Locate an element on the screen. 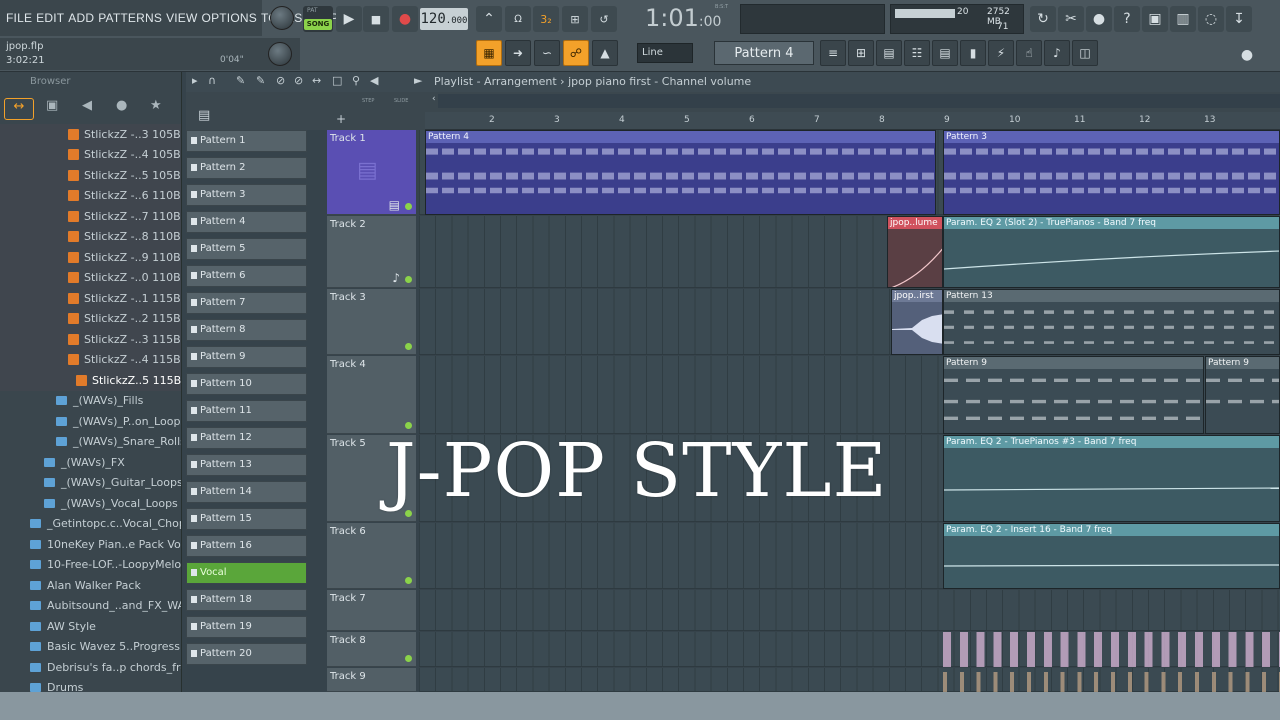 The width and height of the screenshot is (1280, 720). browser-file: StlickzZ..5 115BPM is located at coordinates (90, 380).